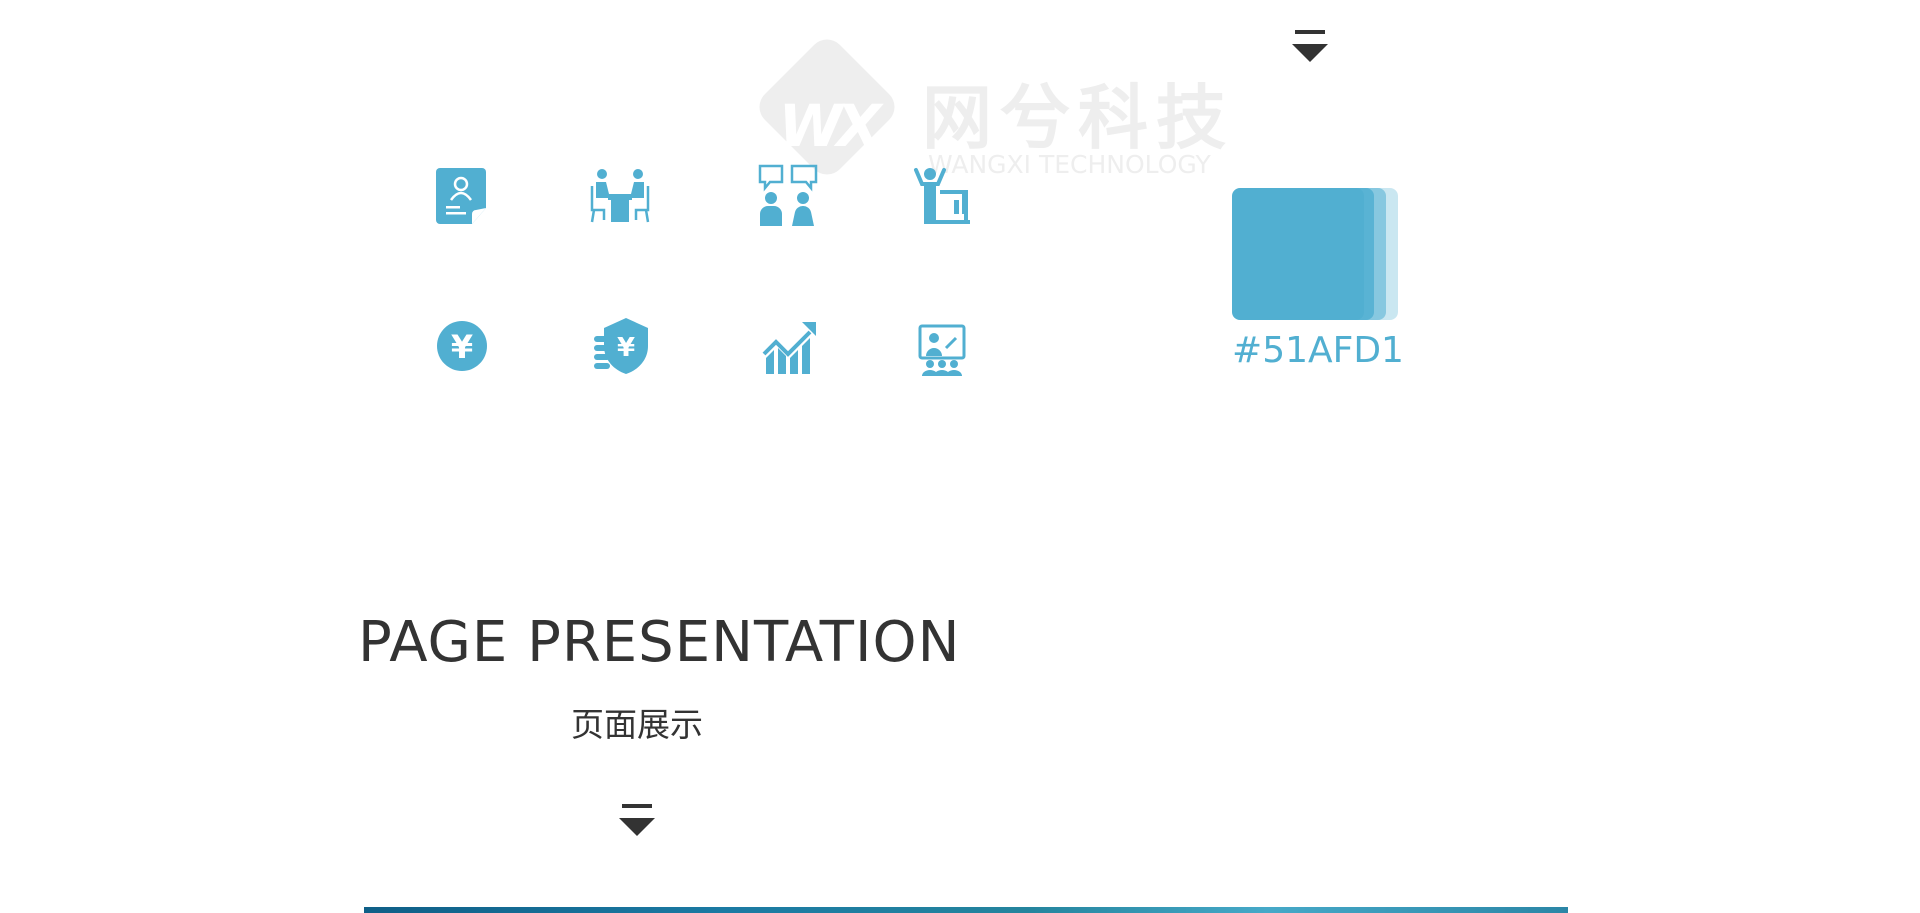 The image size is (1920, 913). I want to click on video-conference-icon, so click(942, 346).